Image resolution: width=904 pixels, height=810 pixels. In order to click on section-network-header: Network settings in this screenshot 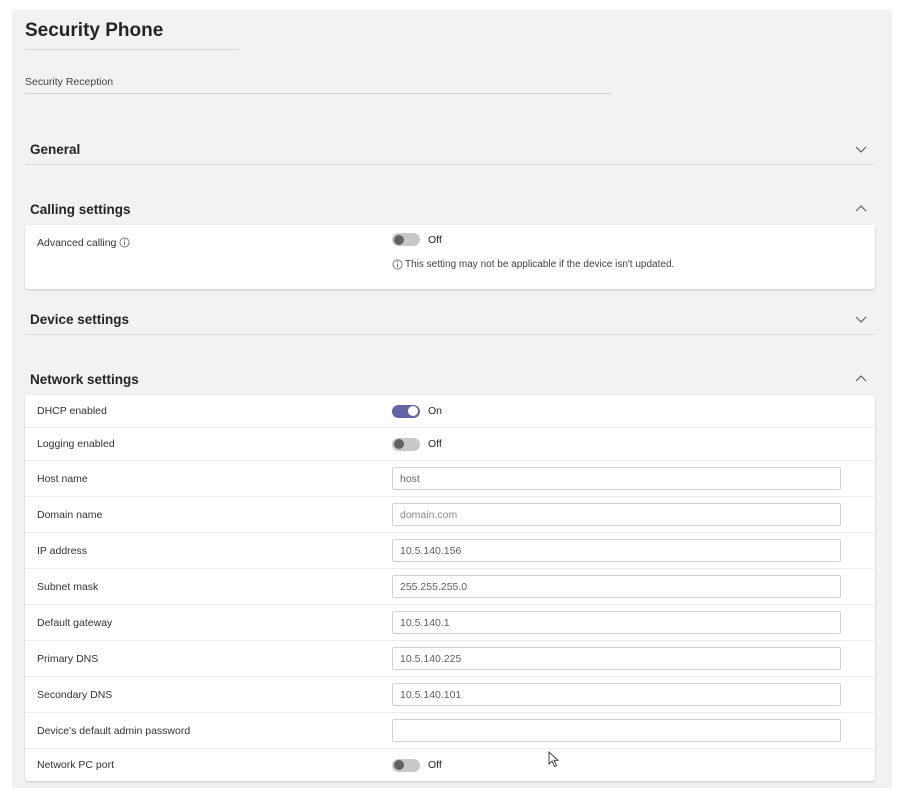, I will do `click(450, 379)`.